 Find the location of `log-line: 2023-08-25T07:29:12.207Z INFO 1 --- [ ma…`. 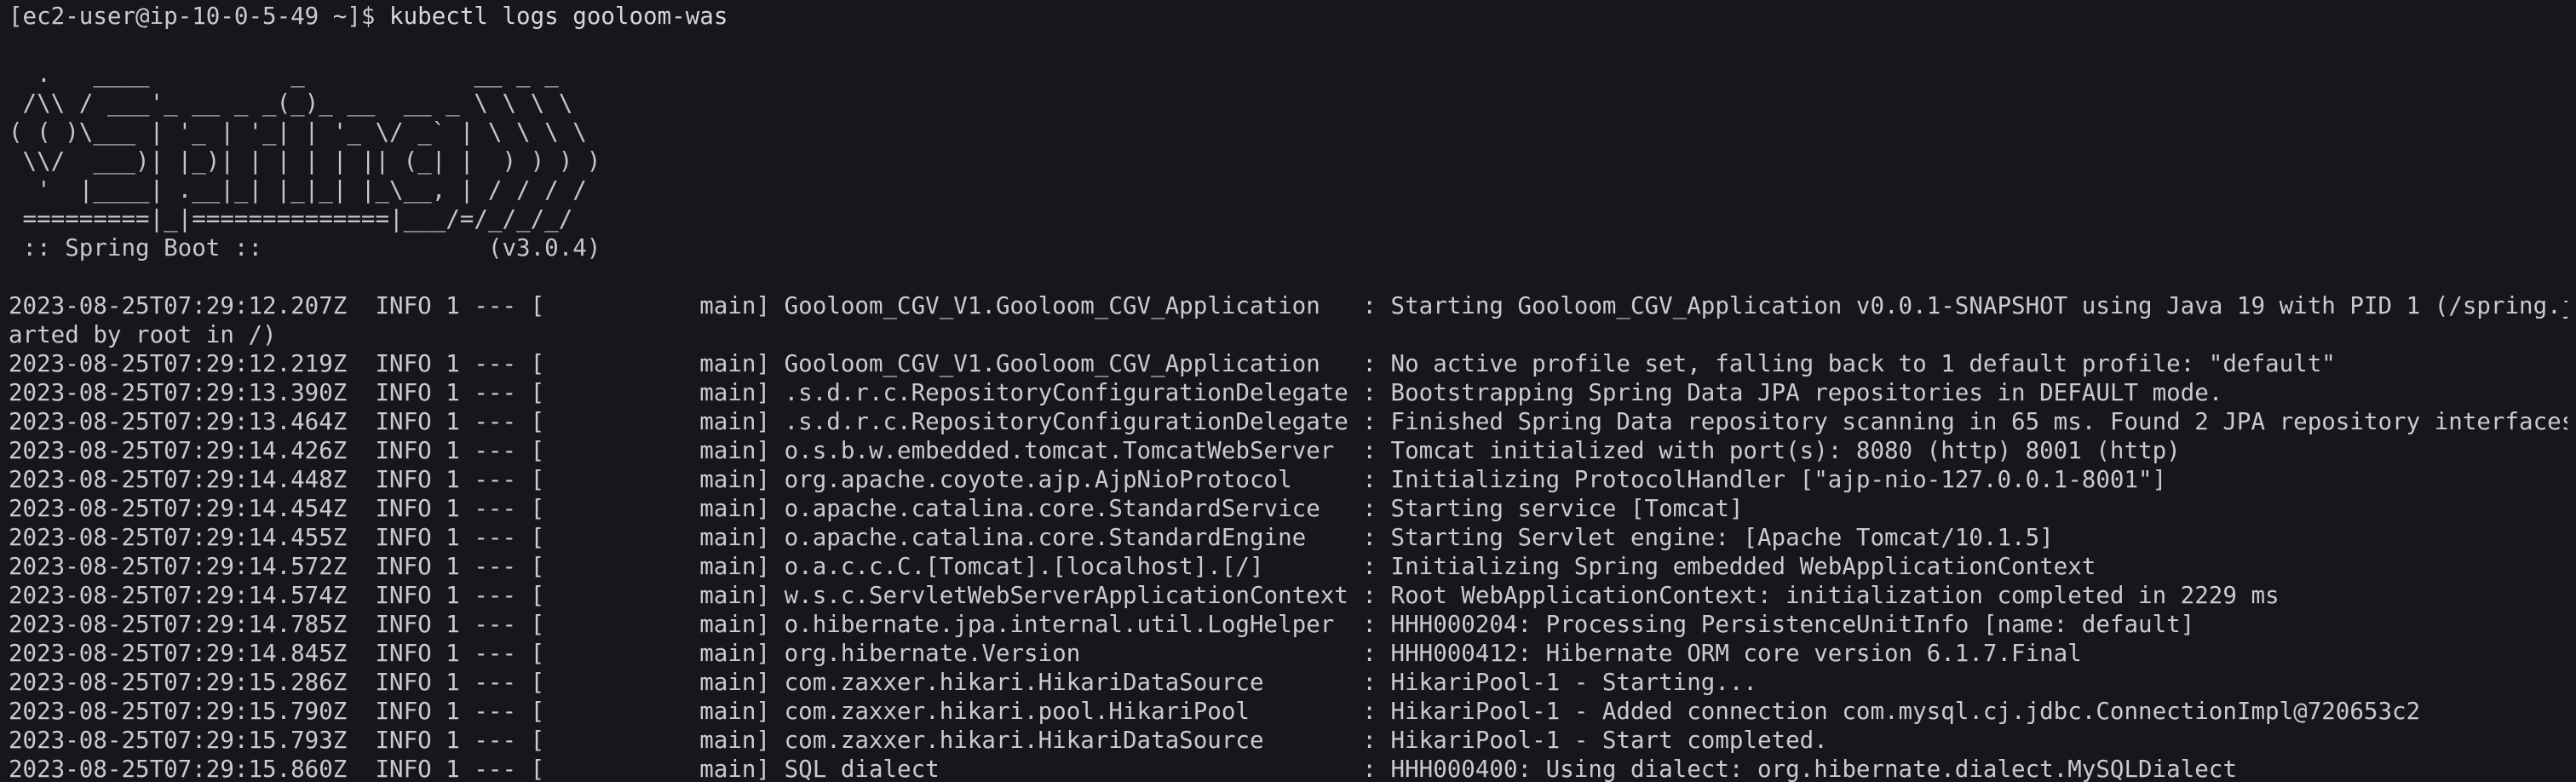

log-line: 2023-08-25T07:29:12.207Z INFO 1 --- [ ma… is located at coordinates (1288, 306).